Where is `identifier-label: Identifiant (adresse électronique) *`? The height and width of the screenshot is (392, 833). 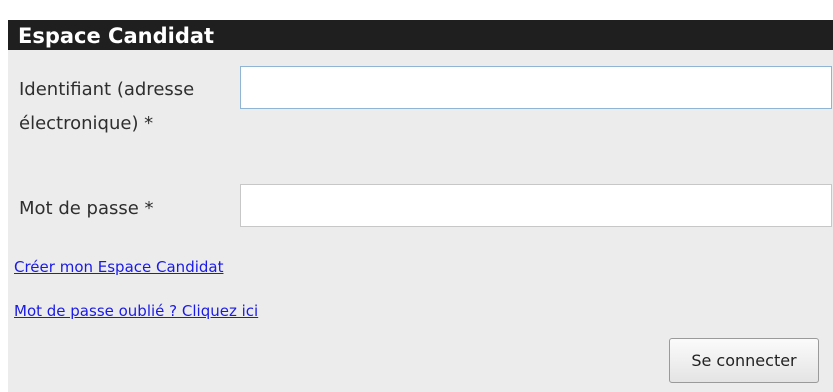 identifier-label: Identifiant (adresse électronique) * is located at coordinates (107, 106).